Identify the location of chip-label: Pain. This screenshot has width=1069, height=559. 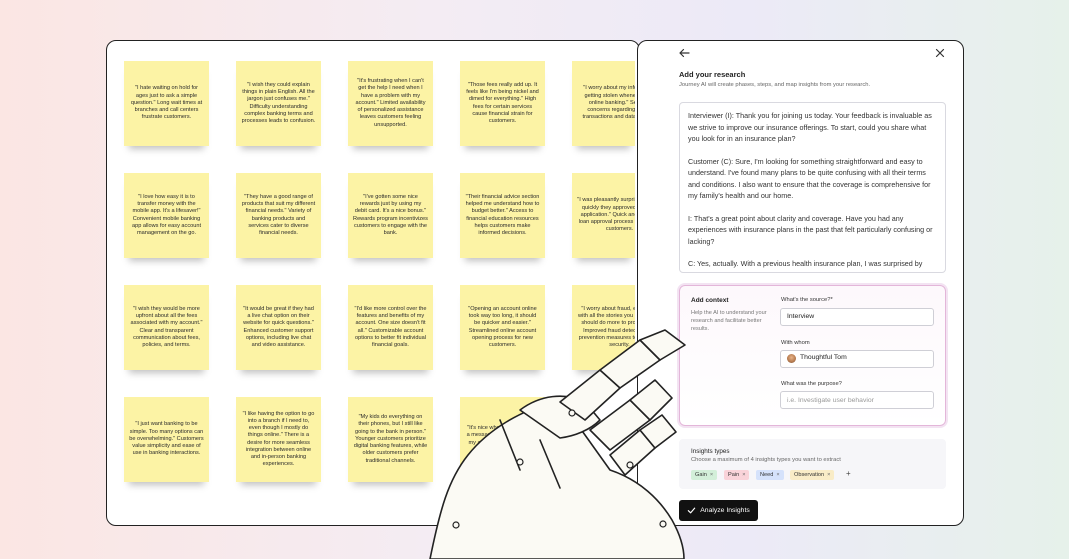
(734, 475).